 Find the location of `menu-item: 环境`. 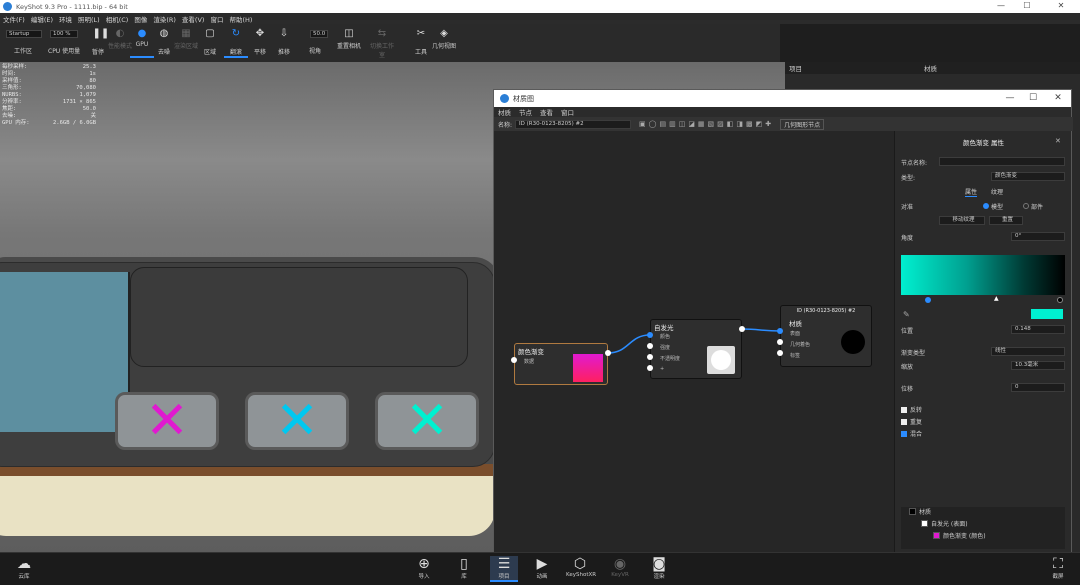

menu-item: 环境 is located at coordinates (65, 19).